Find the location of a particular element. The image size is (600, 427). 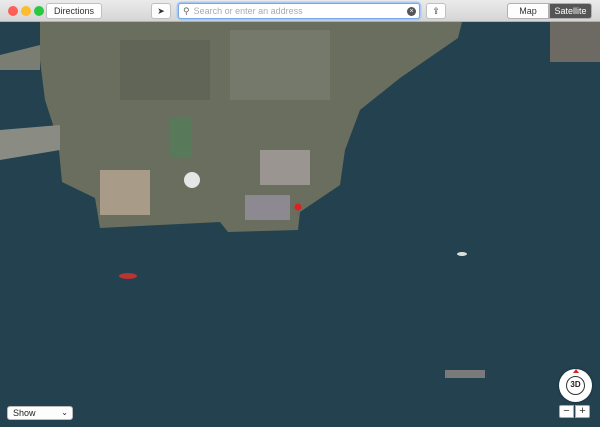

location-arrow-icon: ➤ is located at coordinates (161, 10).